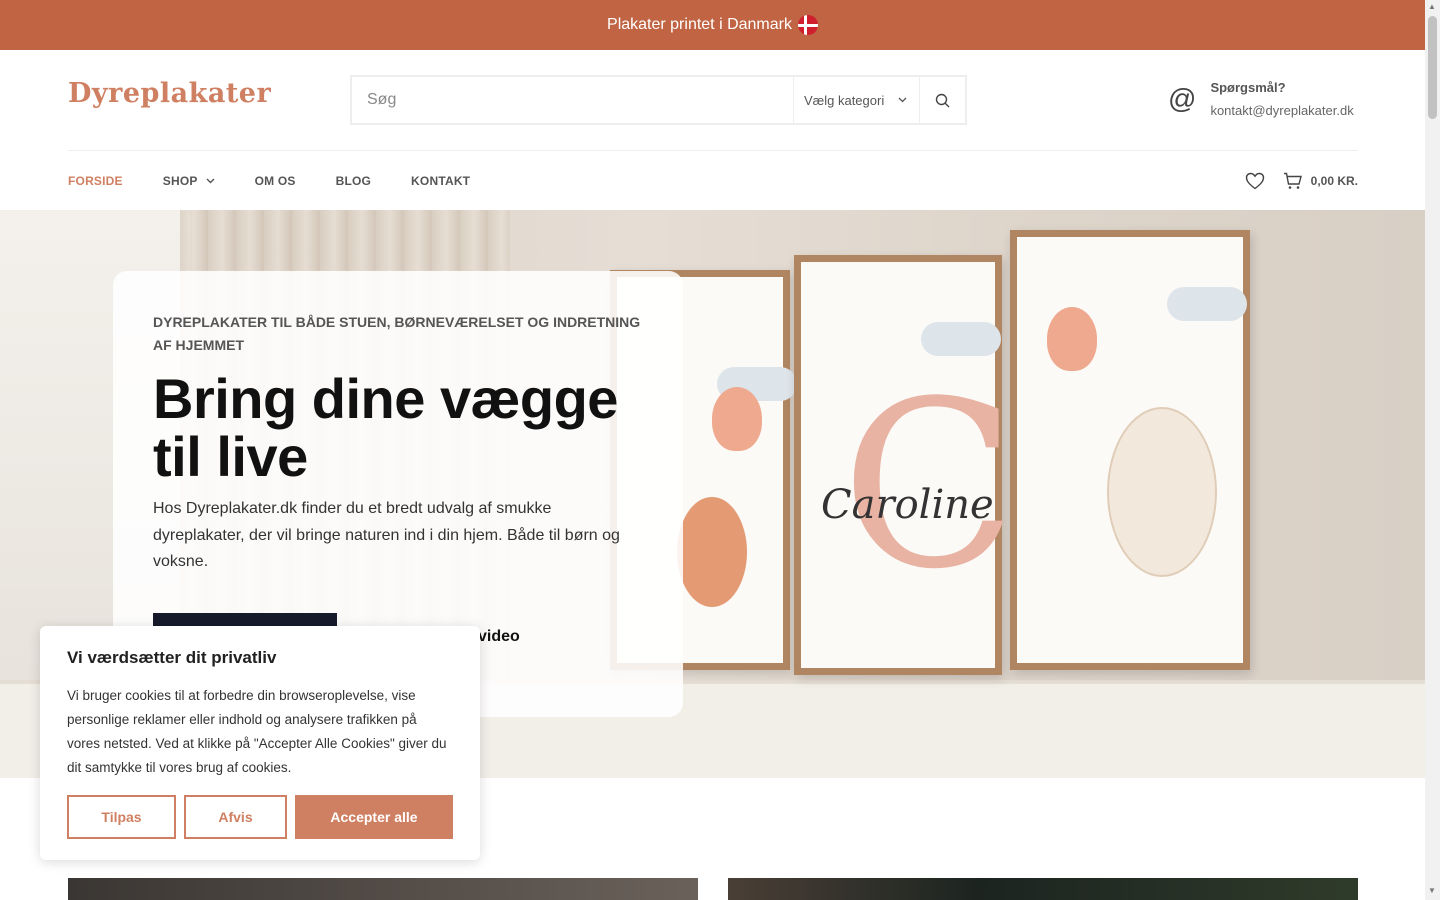 The height and width of the screenshot is (900, 1440). What do you see at coordinates (121, 817) in the screenshot?
I see `customize-button: Tilpas` at bounding box center [121, 817].